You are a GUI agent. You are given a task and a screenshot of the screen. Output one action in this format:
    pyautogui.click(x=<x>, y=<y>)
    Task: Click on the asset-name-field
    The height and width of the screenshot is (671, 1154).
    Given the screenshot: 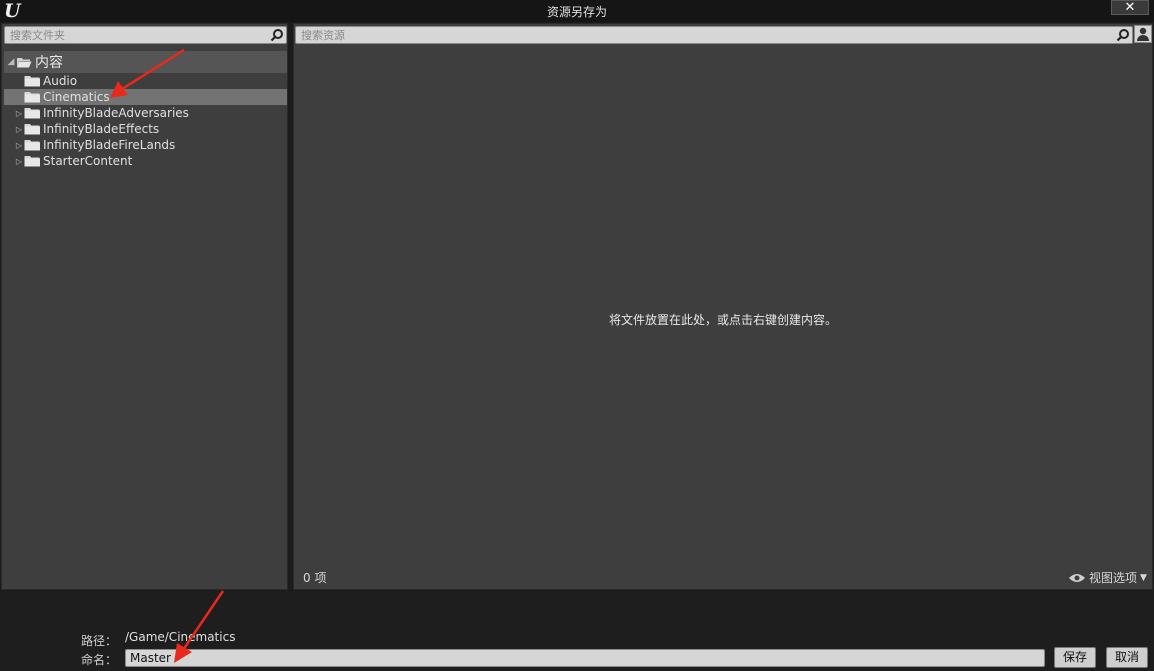 What is the action you would take?
    pyautogui.click(x=585, y=658)
    